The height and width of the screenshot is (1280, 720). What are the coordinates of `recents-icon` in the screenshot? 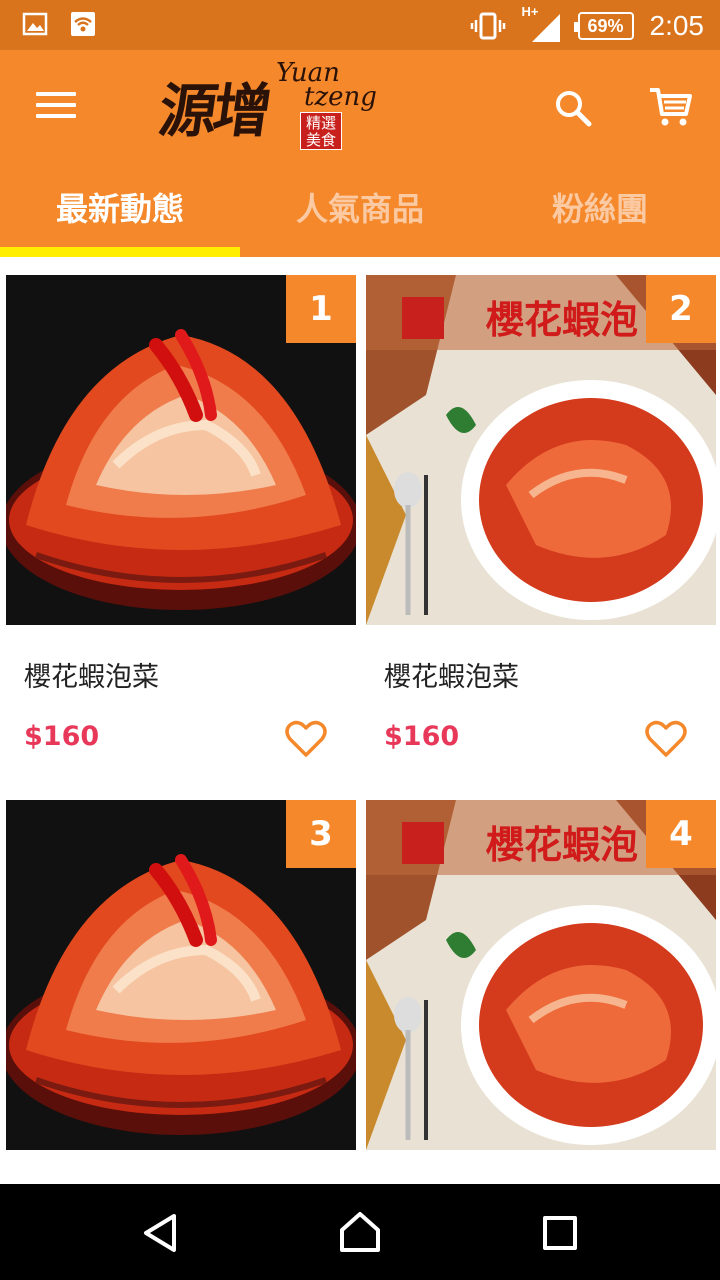 It's located at (560, 1233).